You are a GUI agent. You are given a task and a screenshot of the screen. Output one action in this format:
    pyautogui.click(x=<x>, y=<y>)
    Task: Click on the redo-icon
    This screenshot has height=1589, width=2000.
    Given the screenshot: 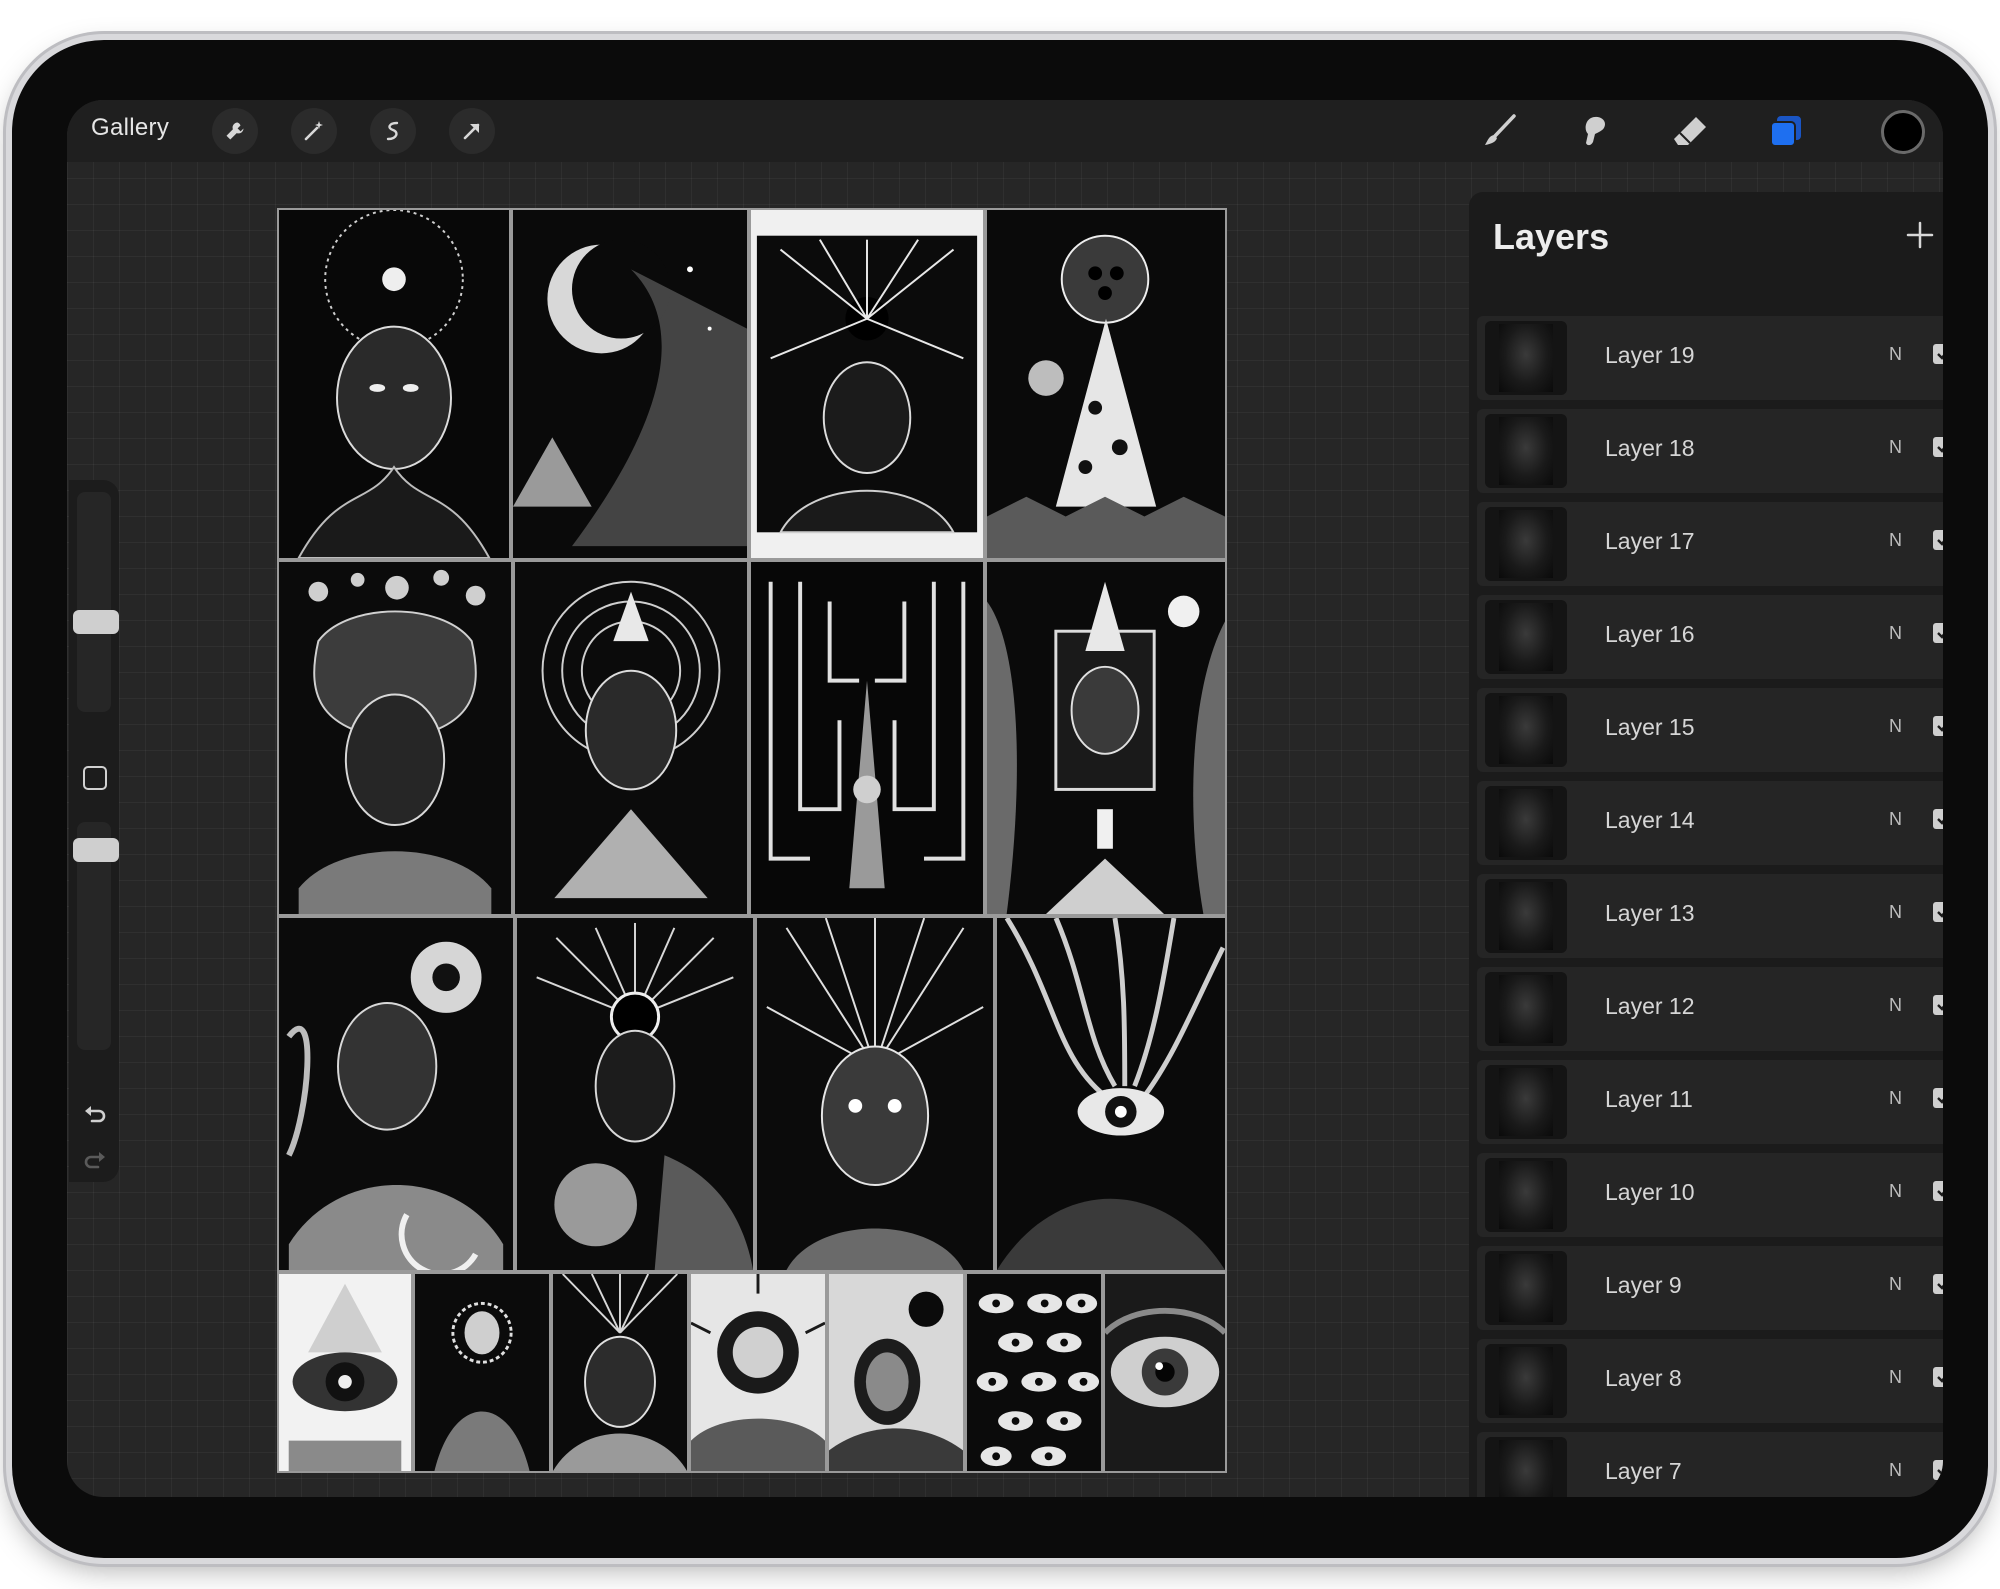 What is the action you would take?
    pyautogui.click(x=94, y=1160)
    